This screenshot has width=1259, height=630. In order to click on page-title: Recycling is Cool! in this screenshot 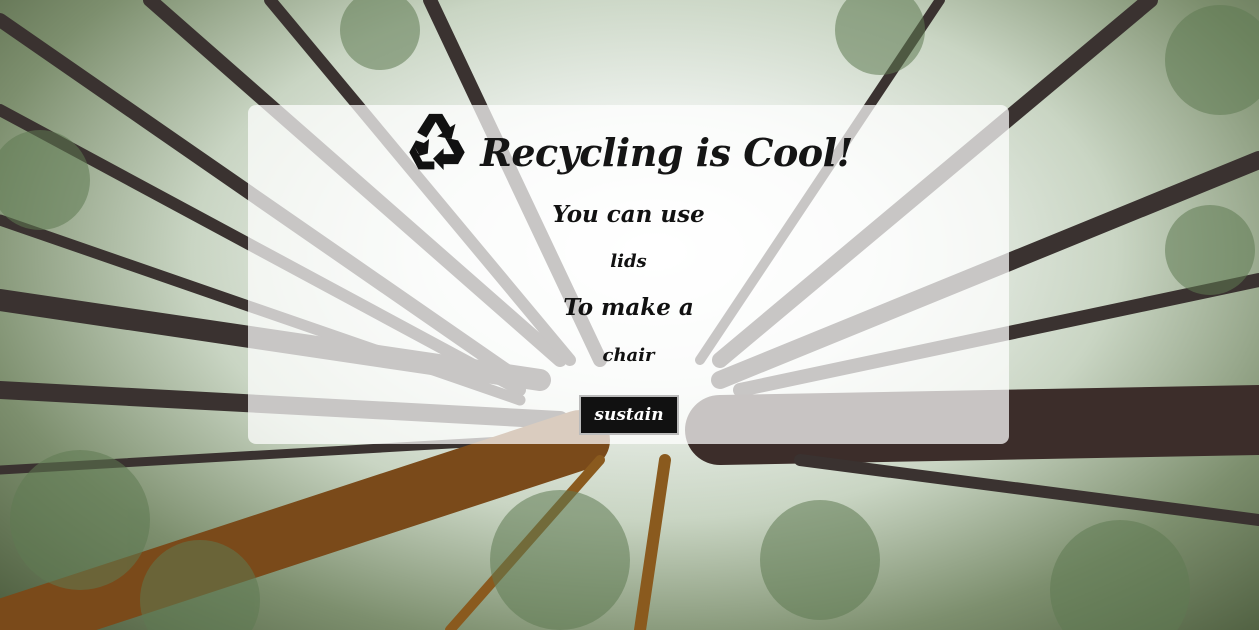, I will do `click(666, 152)`.